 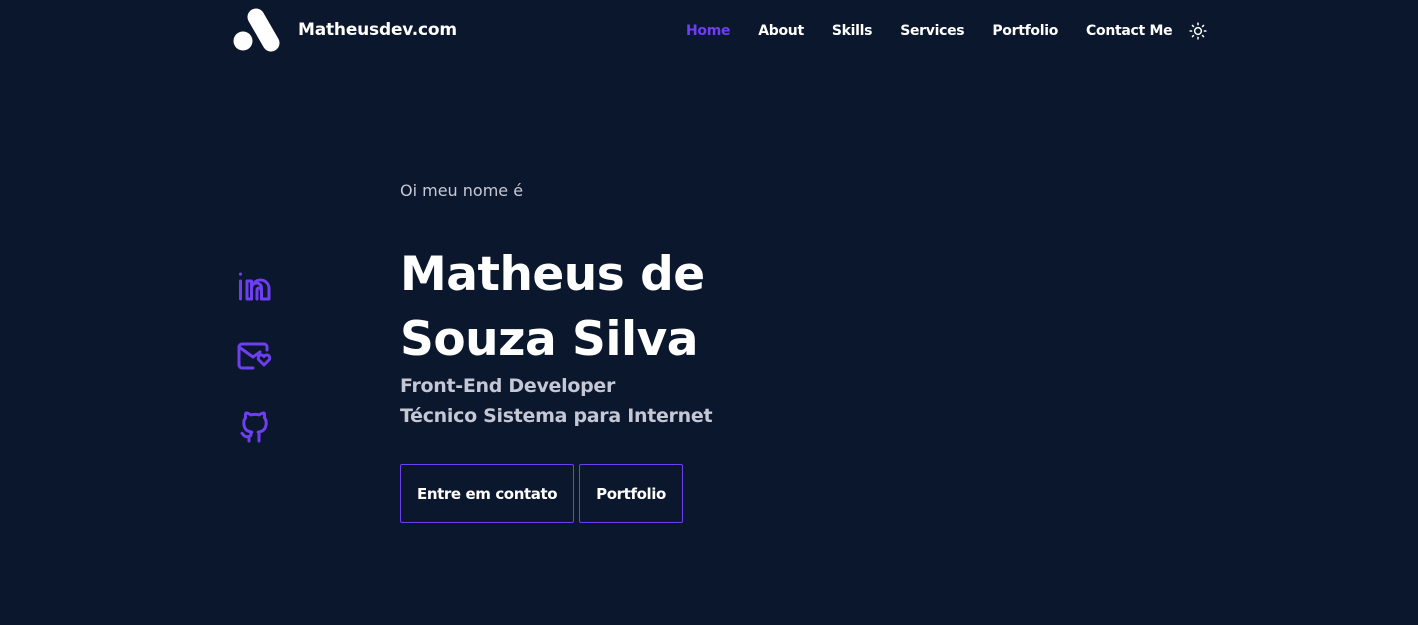 What do you see at coordinates (1129, 31) in the screenshot?
I see `nav-contact-me: Contact Me` at bounding box center [1129, 31].